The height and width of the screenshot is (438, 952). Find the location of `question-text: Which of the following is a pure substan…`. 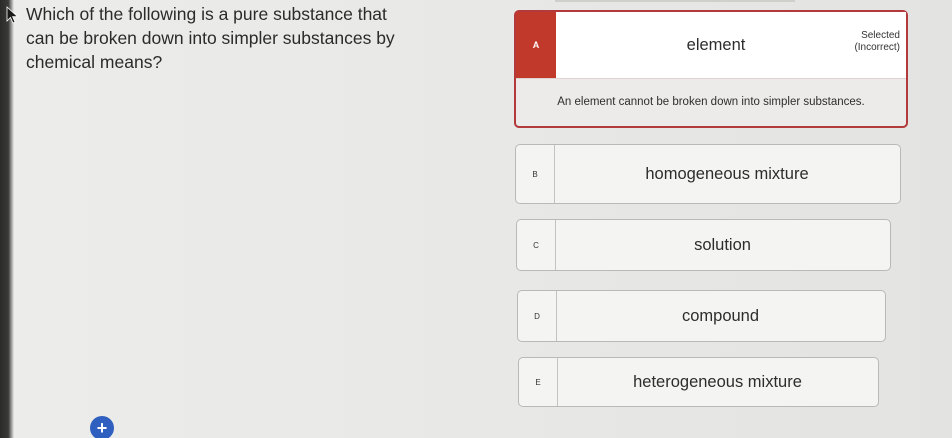

question-text: Which of the following is a pure substan… is located at coordinates (210, 38).